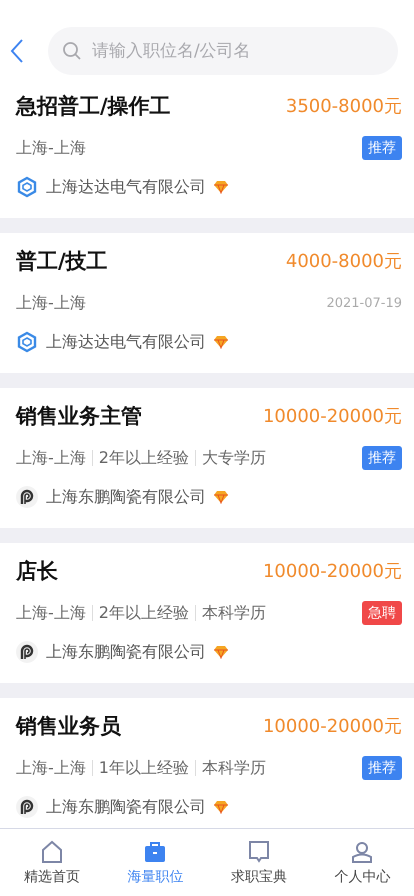 The height and width of the screenshot is (896, 414). I want to click on briefcase-icon, so click(155, 852).